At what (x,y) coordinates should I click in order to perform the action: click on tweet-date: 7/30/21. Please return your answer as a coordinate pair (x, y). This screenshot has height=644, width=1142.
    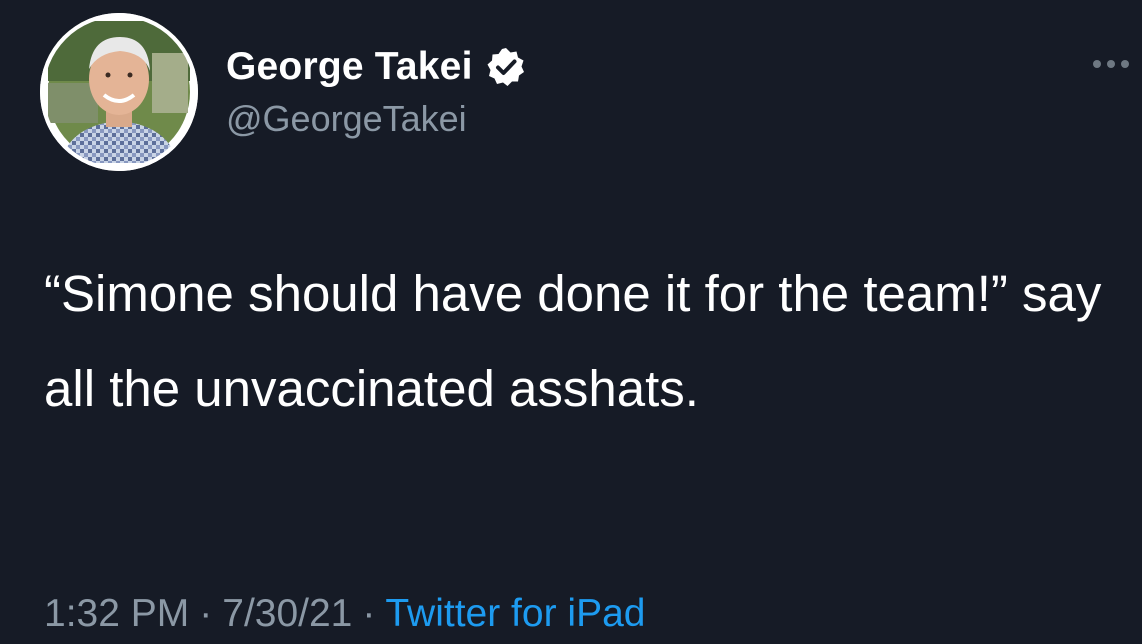
    Looking at the image, I should click on (287, 613).